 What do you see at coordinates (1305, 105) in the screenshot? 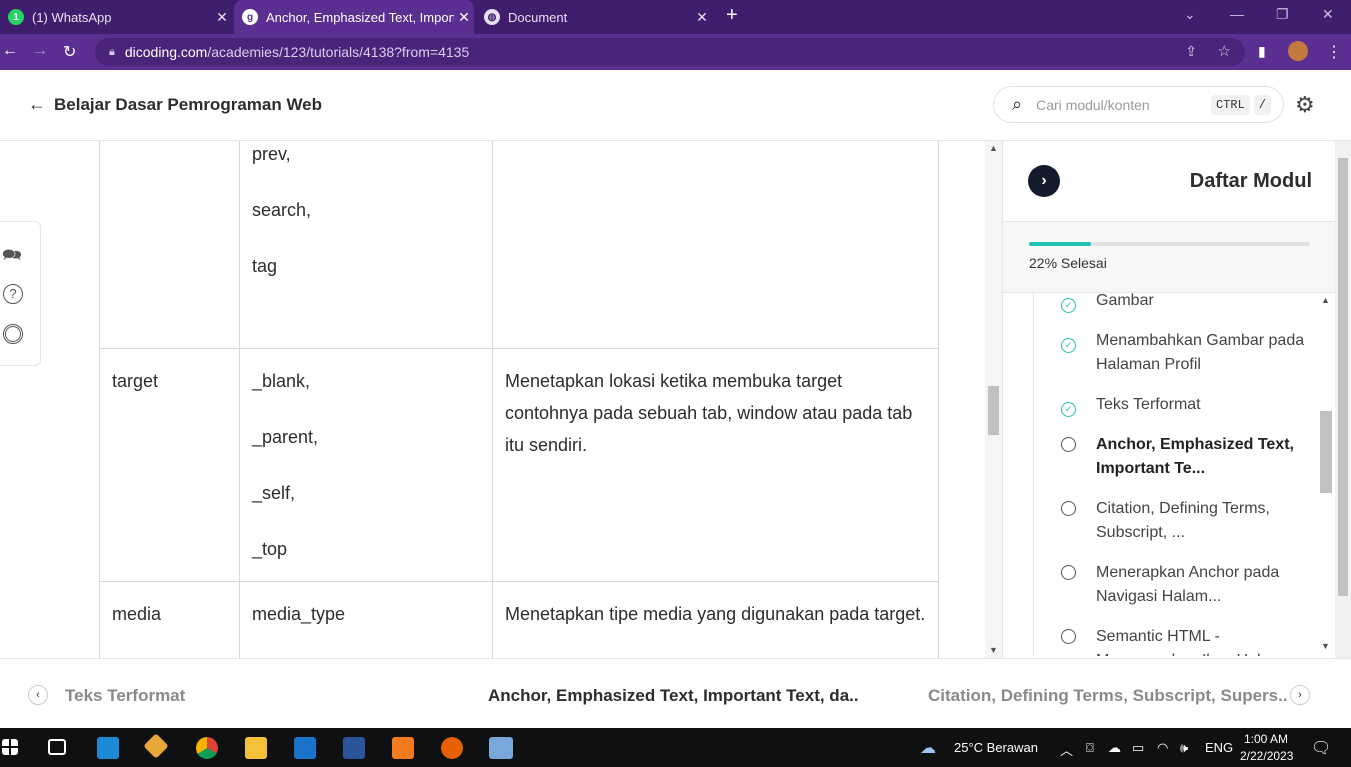
I see `gear-icon: ⚙` at bounding box center [1305, 105].